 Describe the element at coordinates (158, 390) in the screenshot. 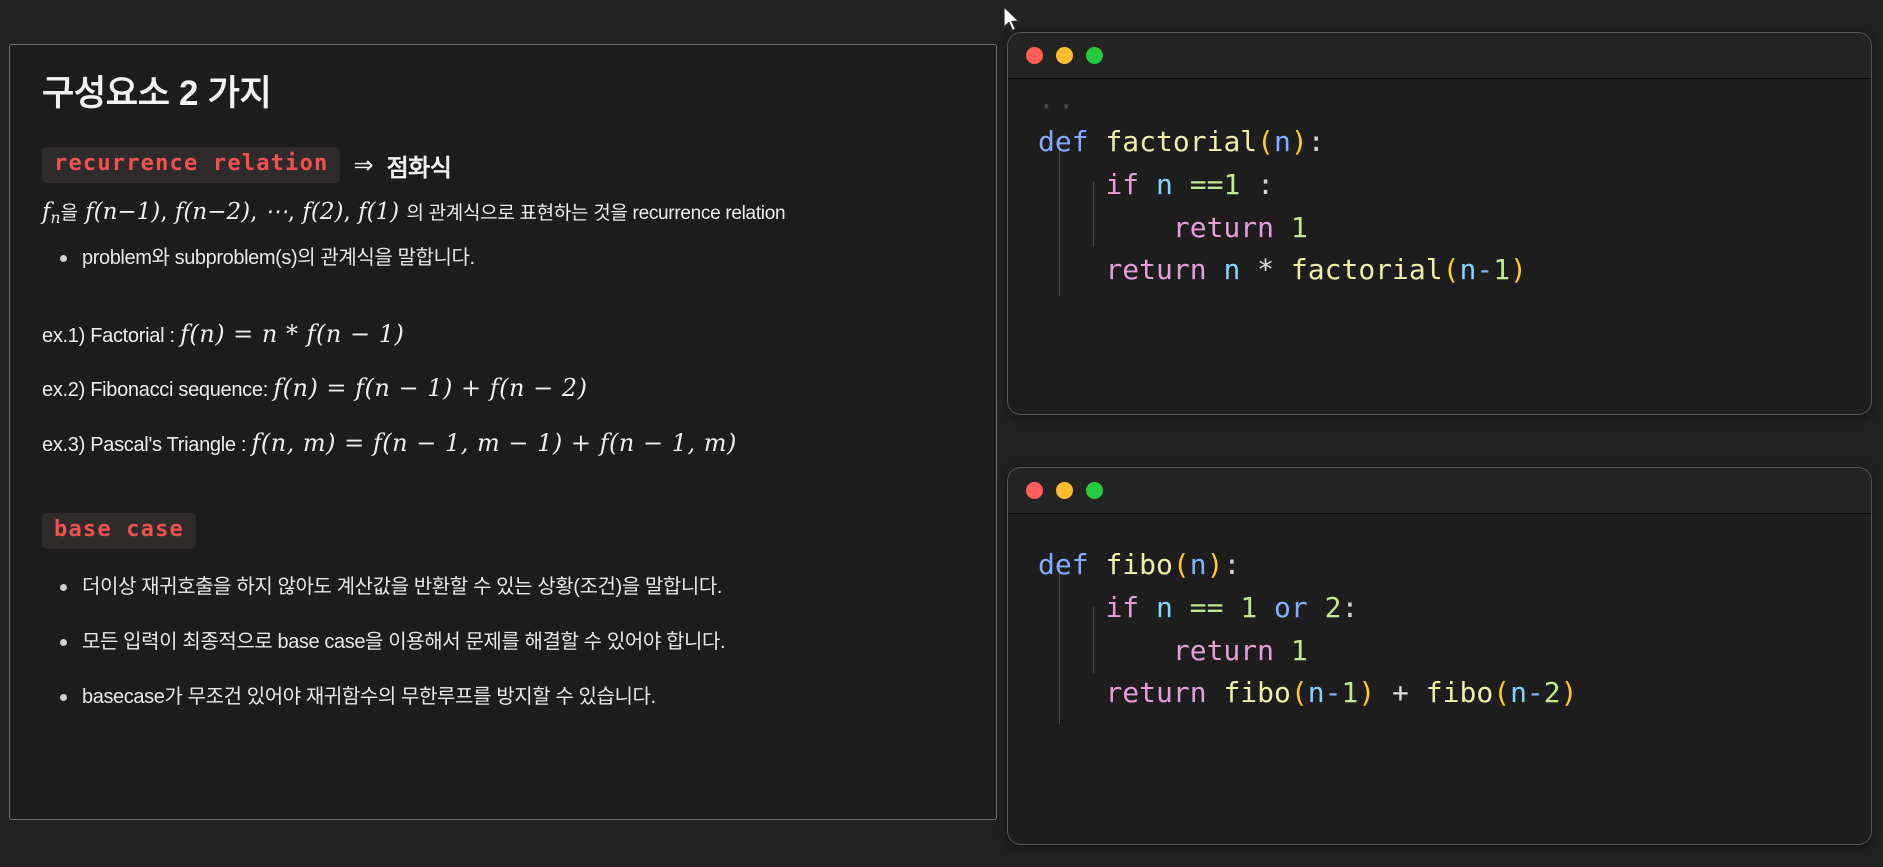

I see `example-label-2: ex.2) Fibonacci sequence:` at that location.